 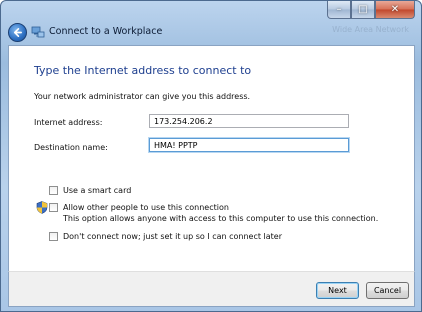 I want to click on title-bar: – □ ✕, so click(x=211, y=11).